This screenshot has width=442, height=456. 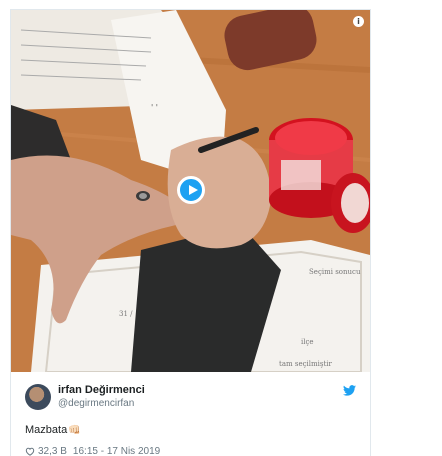 What do you see at coordinates (358, 21) in the screenshot?
I see `info-icon: i` at bounding box center [358, 21].